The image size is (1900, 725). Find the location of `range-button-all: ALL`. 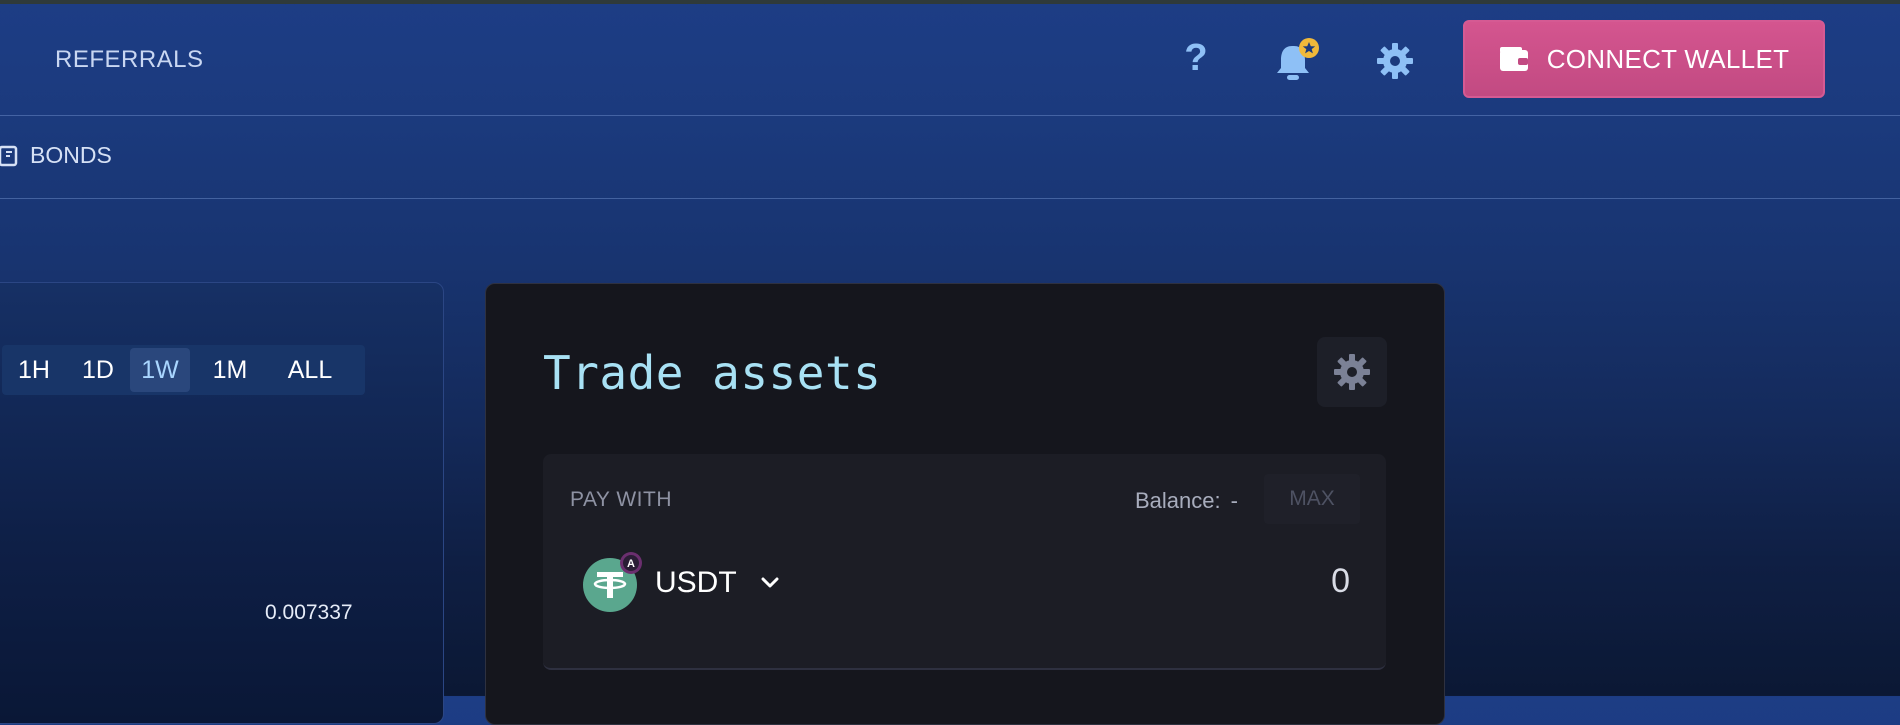

range-button-all: ALL is located at coordinates (310, 370).